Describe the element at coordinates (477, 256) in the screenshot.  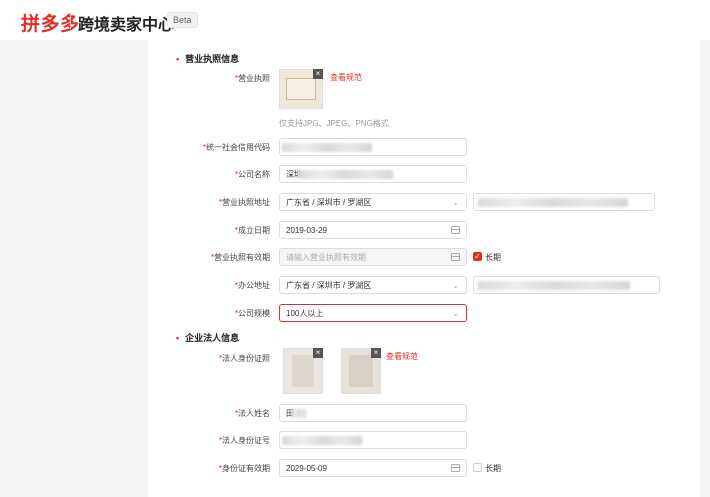
I see `license-longterm-checkbox: ✓` at that location.